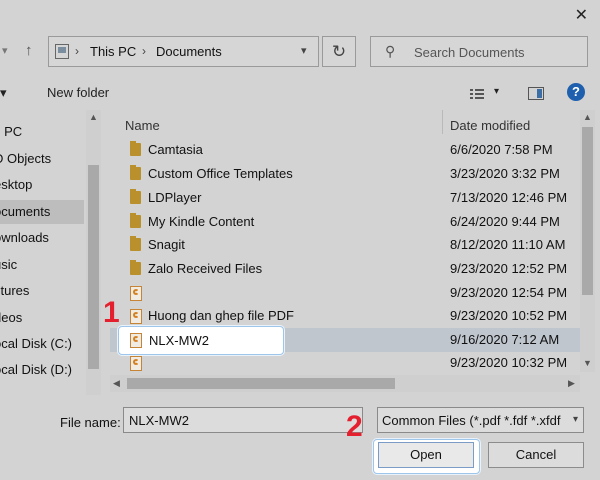 This screenshot has height=480, width=600. What do you see at coordinates (571, 383) in the screenshot?
I see `scroll-right-icon: ▶` at bounding box center [571, 383].